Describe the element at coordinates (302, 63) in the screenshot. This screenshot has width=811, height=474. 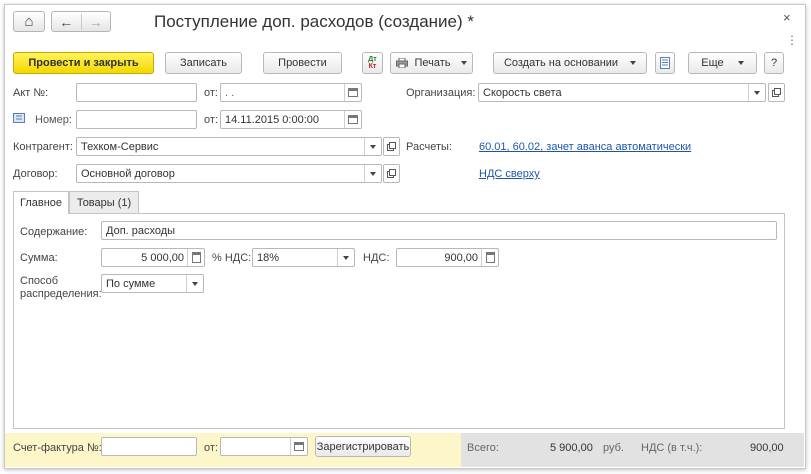
I see `post-button: Провести` at that location.